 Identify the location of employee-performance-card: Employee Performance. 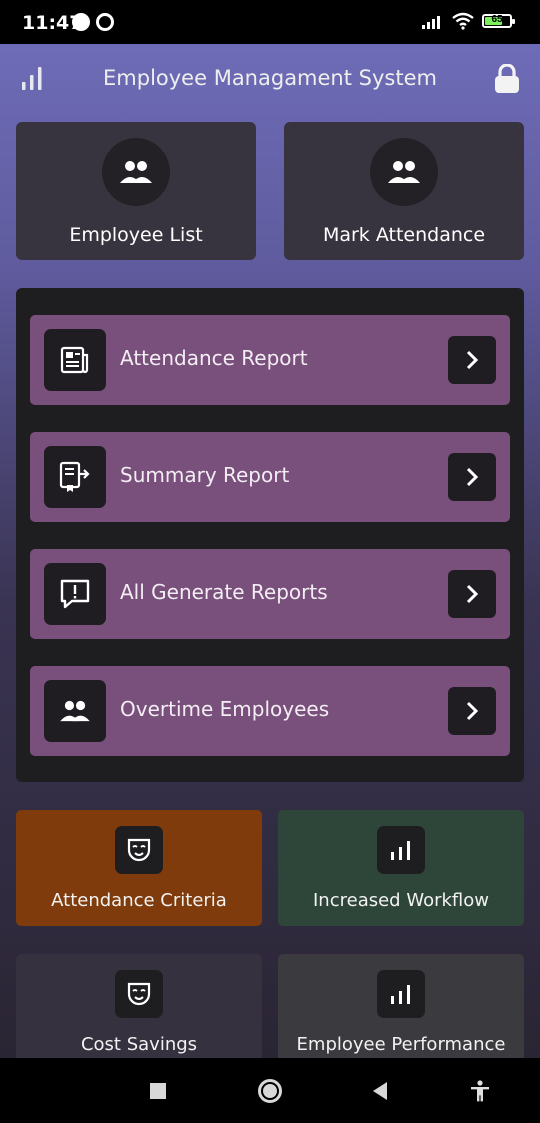
(401, 1006).